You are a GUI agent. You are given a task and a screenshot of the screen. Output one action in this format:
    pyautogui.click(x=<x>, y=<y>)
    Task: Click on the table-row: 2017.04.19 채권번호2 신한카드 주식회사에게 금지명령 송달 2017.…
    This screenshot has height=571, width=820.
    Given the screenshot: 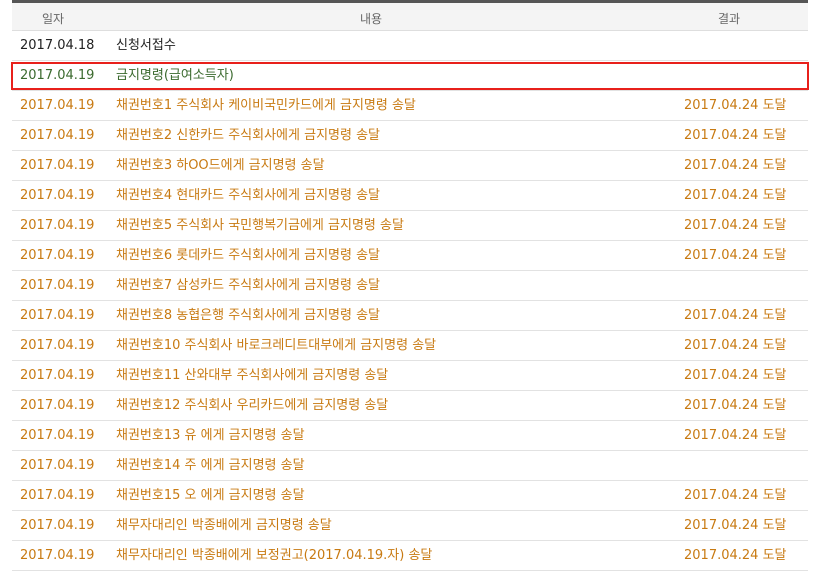 What is the action you would take?
    pyautogui.click(x=410, y=136)
    